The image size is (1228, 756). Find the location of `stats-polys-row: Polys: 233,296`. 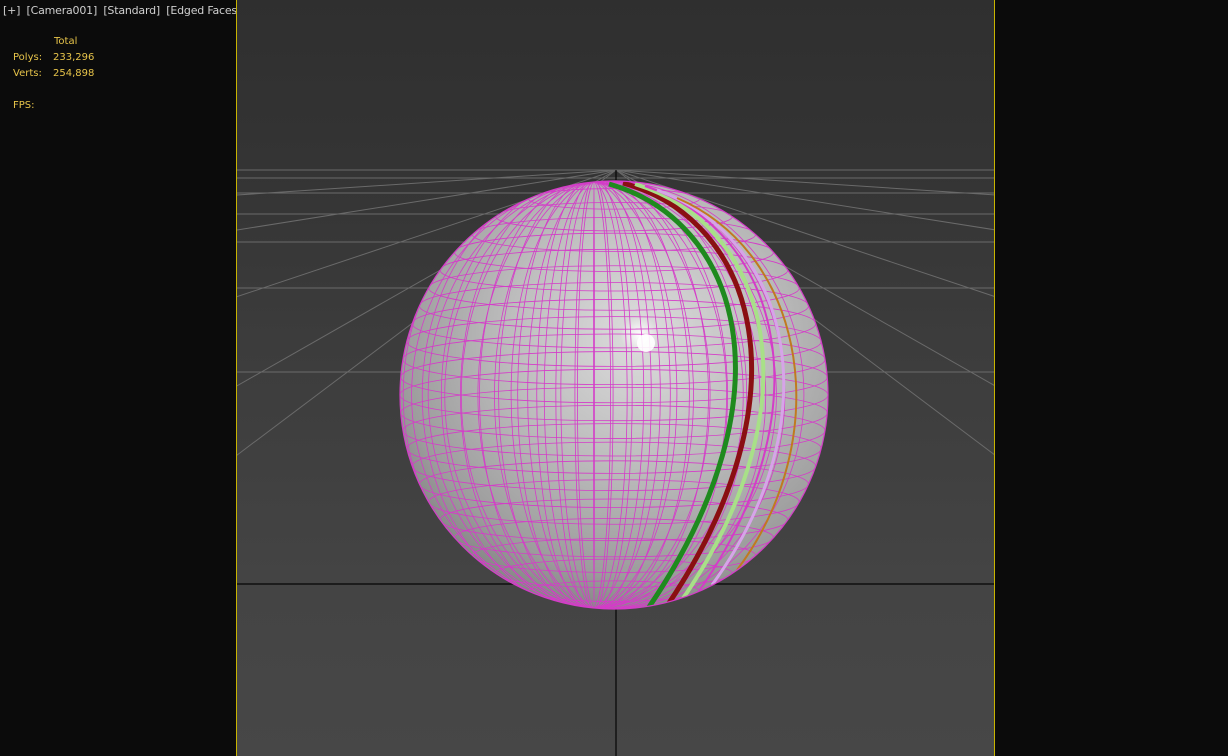

stats-polys-row: Polys: 233,296 is located at coordinates (53, 57).